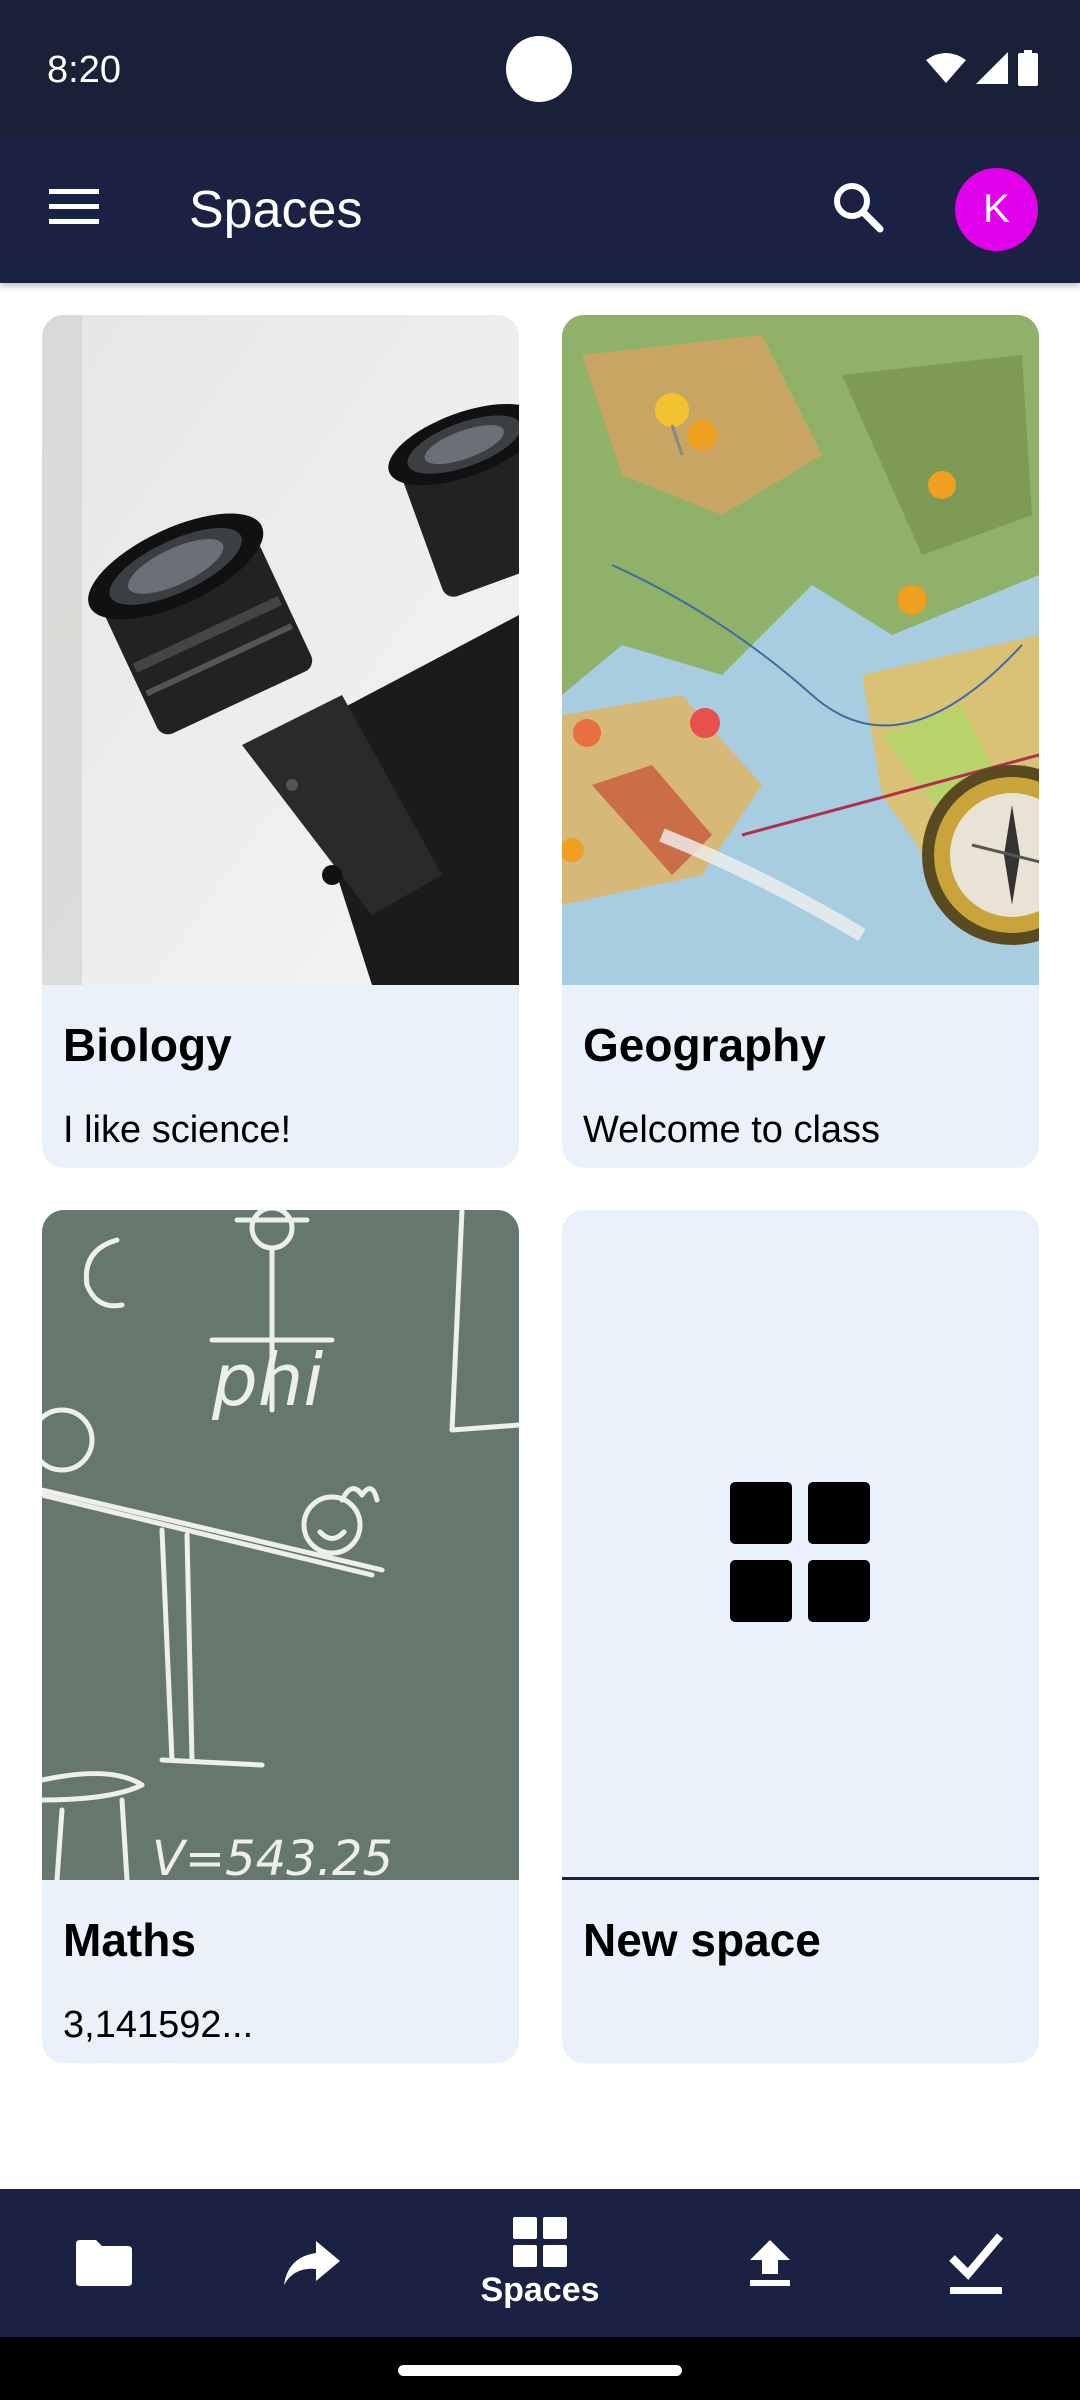 The image size is (1080, 2400). What do you see at coordinates (540, 209) in the screenshot?
I see `app-bar: Spaces K` at bounding box center [540, 209].